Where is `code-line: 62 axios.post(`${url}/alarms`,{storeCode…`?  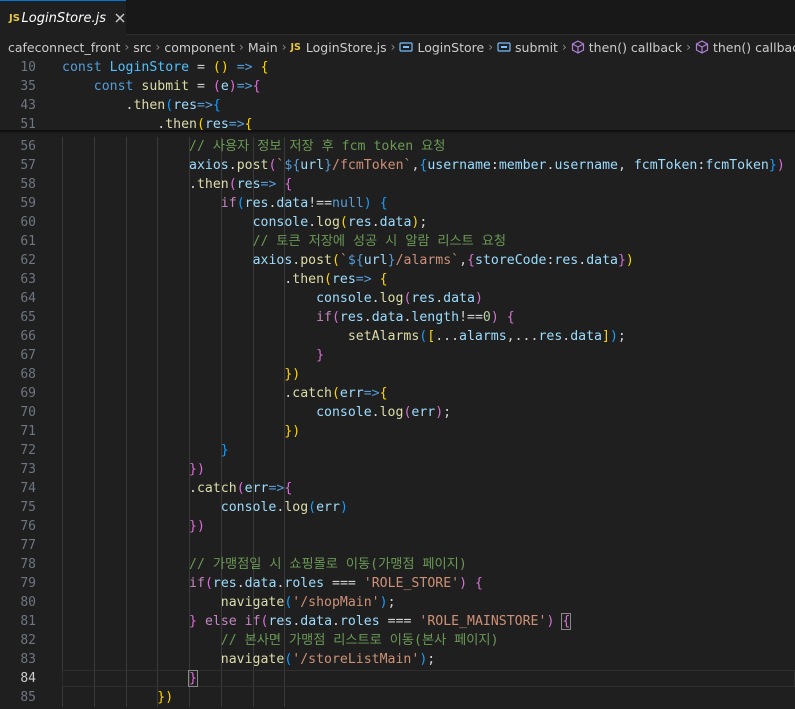 code-line: 62 axios.post(`${url}/alarms`,{storeCode… is located at coordinates (397, 260).